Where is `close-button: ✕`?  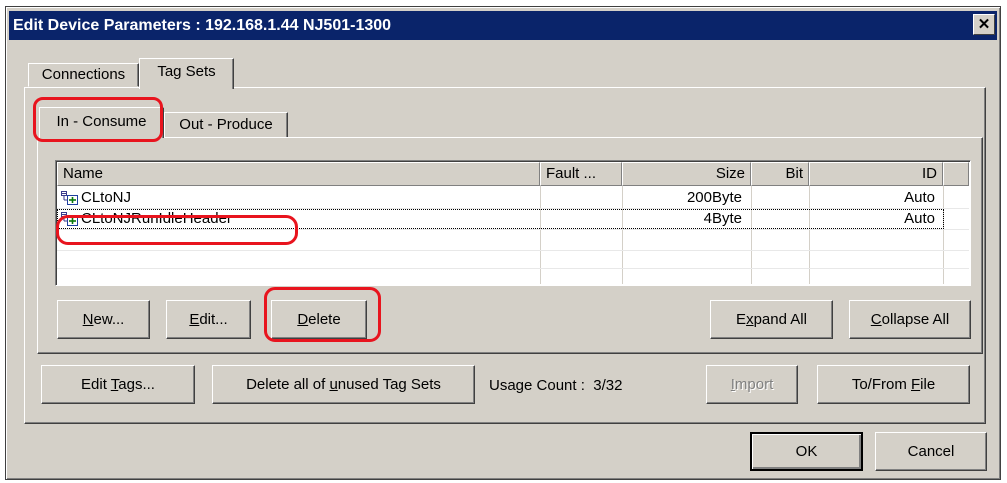 close-button: ✕ is located at coordinates (984, 24).